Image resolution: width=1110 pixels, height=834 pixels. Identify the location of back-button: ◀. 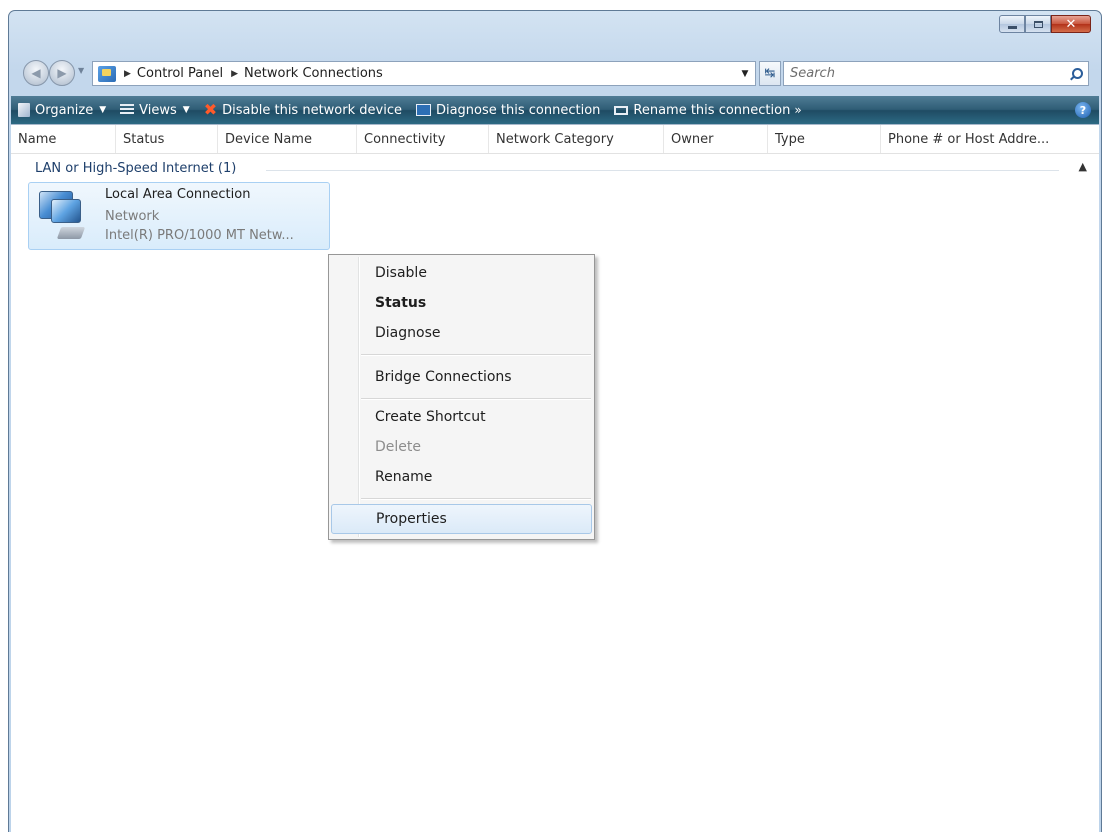
(36, 73).